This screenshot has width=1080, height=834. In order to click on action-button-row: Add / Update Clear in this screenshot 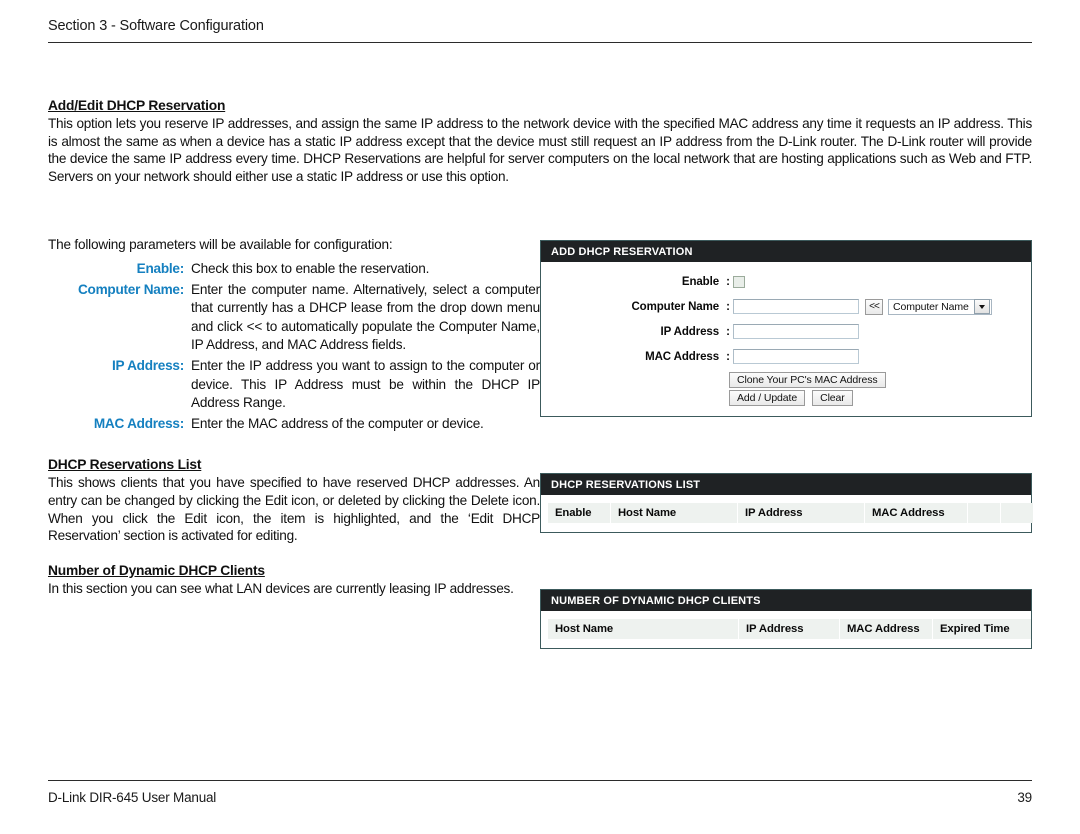, I will do `click(880, 398)`.